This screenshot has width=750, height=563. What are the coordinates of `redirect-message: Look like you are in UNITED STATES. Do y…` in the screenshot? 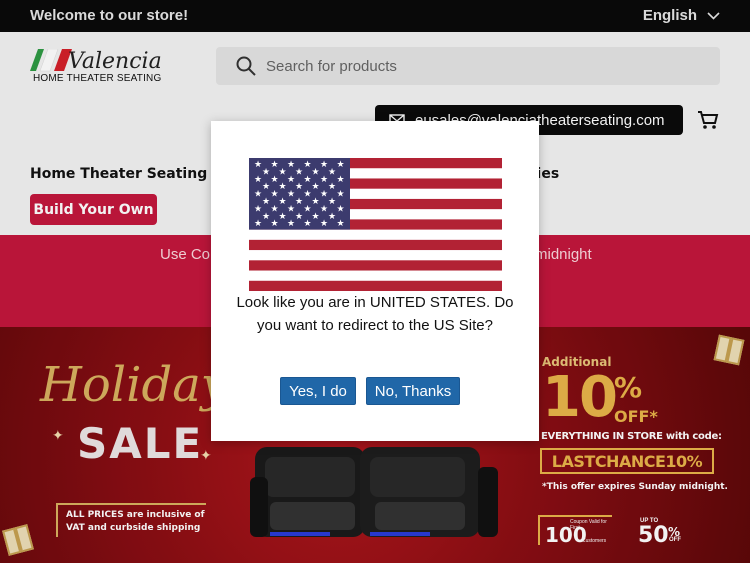 It's located at (375, 314).